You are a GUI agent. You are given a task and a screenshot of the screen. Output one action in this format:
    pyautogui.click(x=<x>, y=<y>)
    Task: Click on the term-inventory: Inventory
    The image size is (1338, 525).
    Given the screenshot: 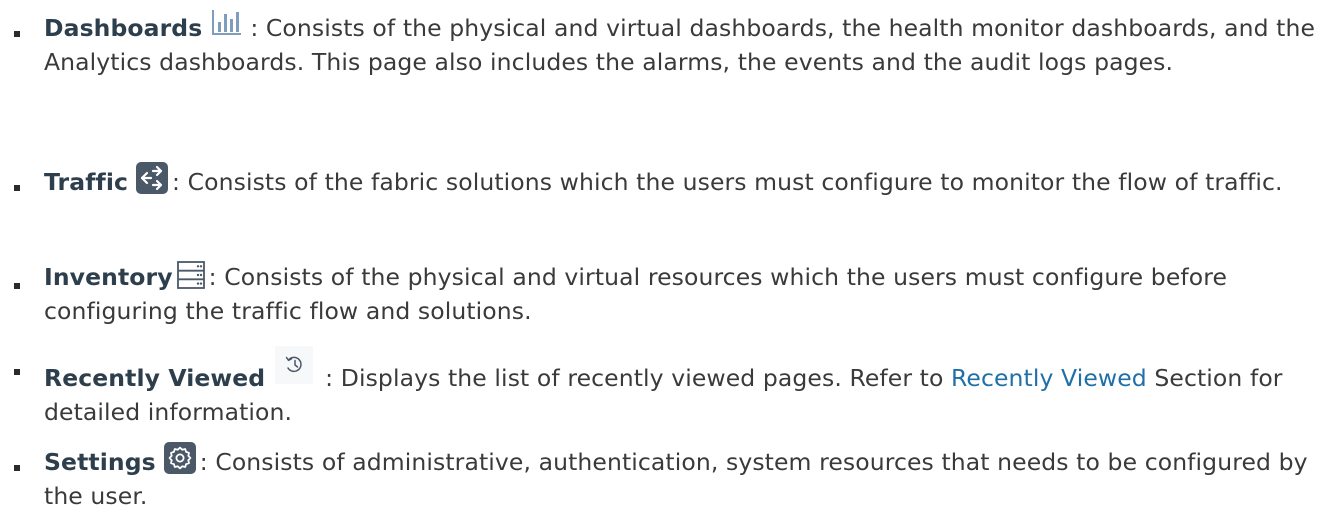 What is the action you would take?
    pyautogui.click(x=108, y=277)
    